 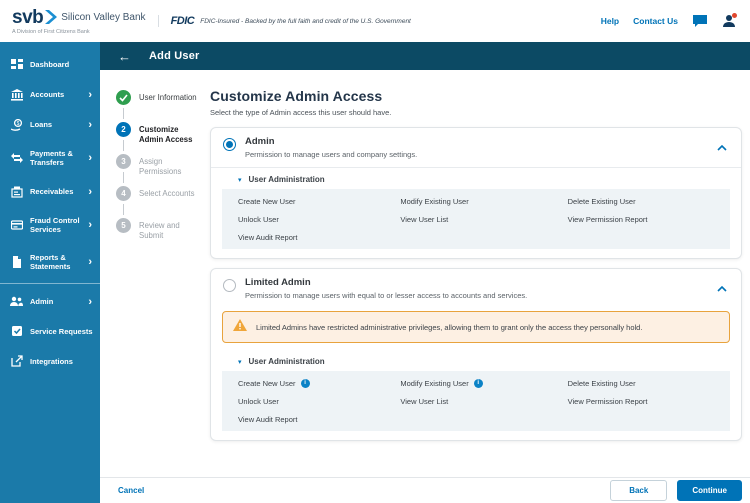 I want to click on permission-item: Modify Existing User i, so click(x=483, y=383).